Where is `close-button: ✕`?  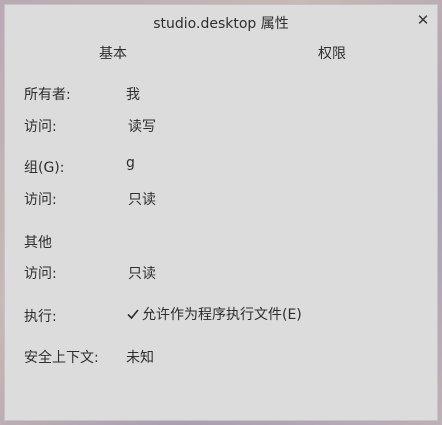
close-button: ✕ is located at coordinates (423, 20).